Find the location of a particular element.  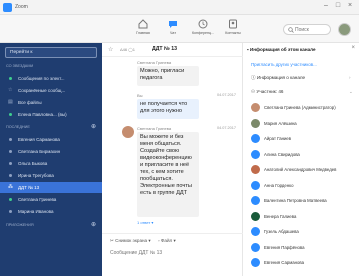

info-title-text: Информация об этом канале is located at coordinates (282, 49).